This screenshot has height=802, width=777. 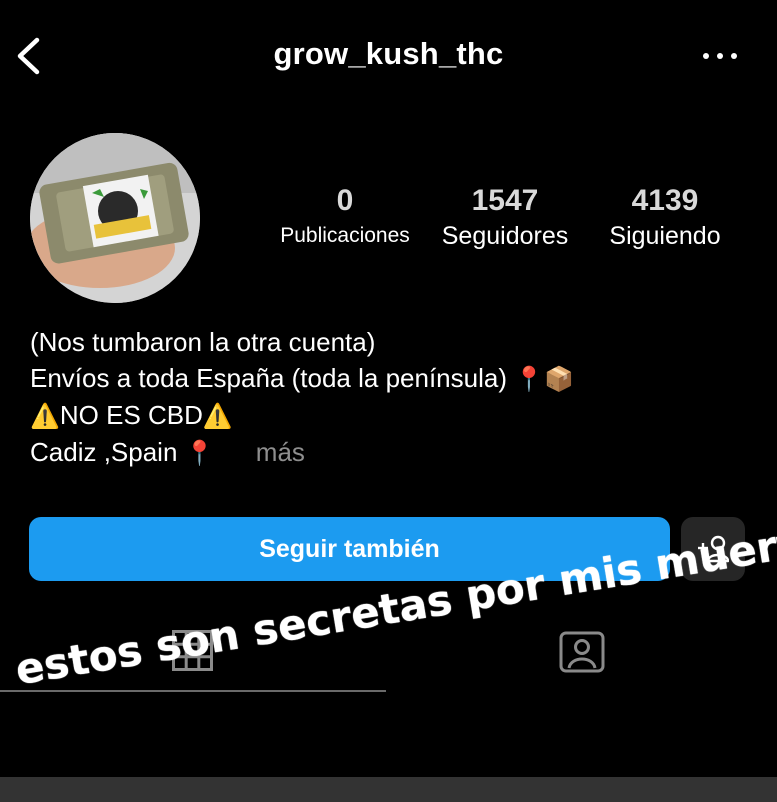 What do you see at coordinates (544, 379) in the screenshot?
I see `pin-and-package-emoji: 📍📦` at bounding box center [544, 379].